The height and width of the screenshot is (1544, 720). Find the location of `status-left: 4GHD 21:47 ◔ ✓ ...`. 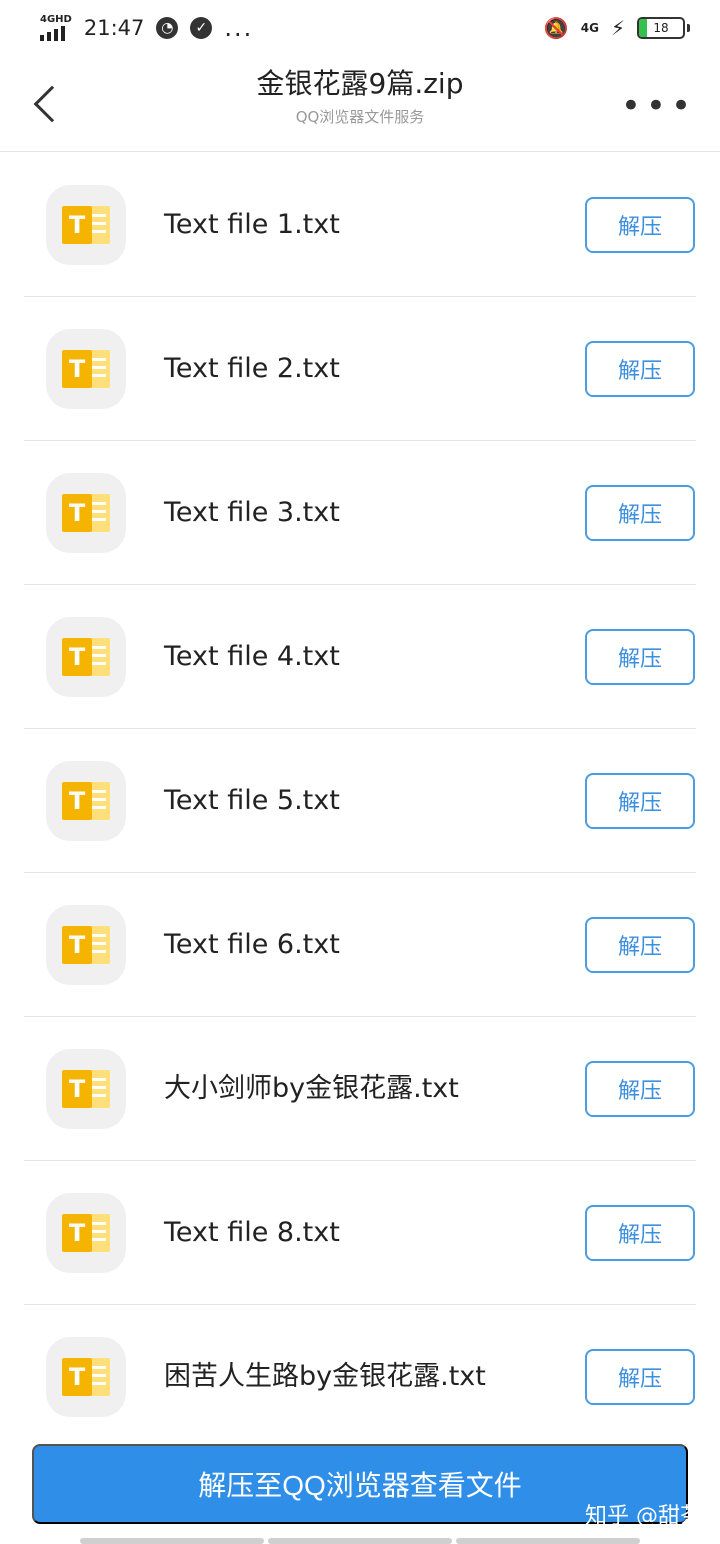

status-left: 4GHD 21:47 ◔ ✓ ... is located at coordinates (146, 28).